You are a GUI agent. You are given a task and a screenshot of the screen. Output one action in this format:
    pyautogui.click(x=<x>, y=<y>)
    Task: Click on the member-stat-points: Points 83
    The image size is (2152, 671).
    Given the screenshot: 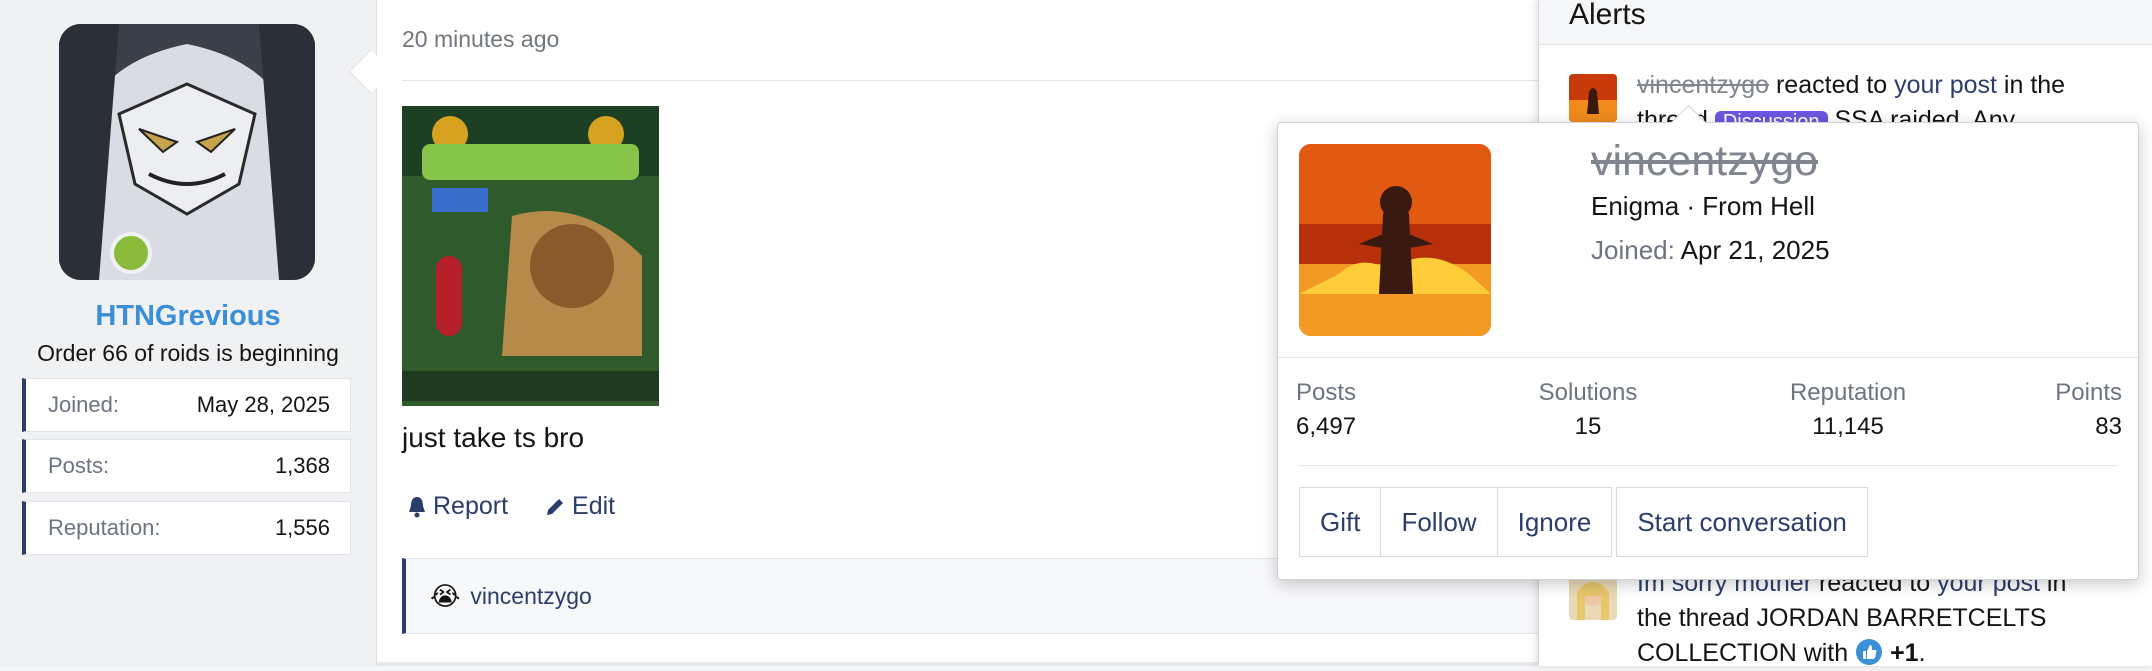 What is the action you would take?
    pyautogui.click(x=2080, y=410)
    